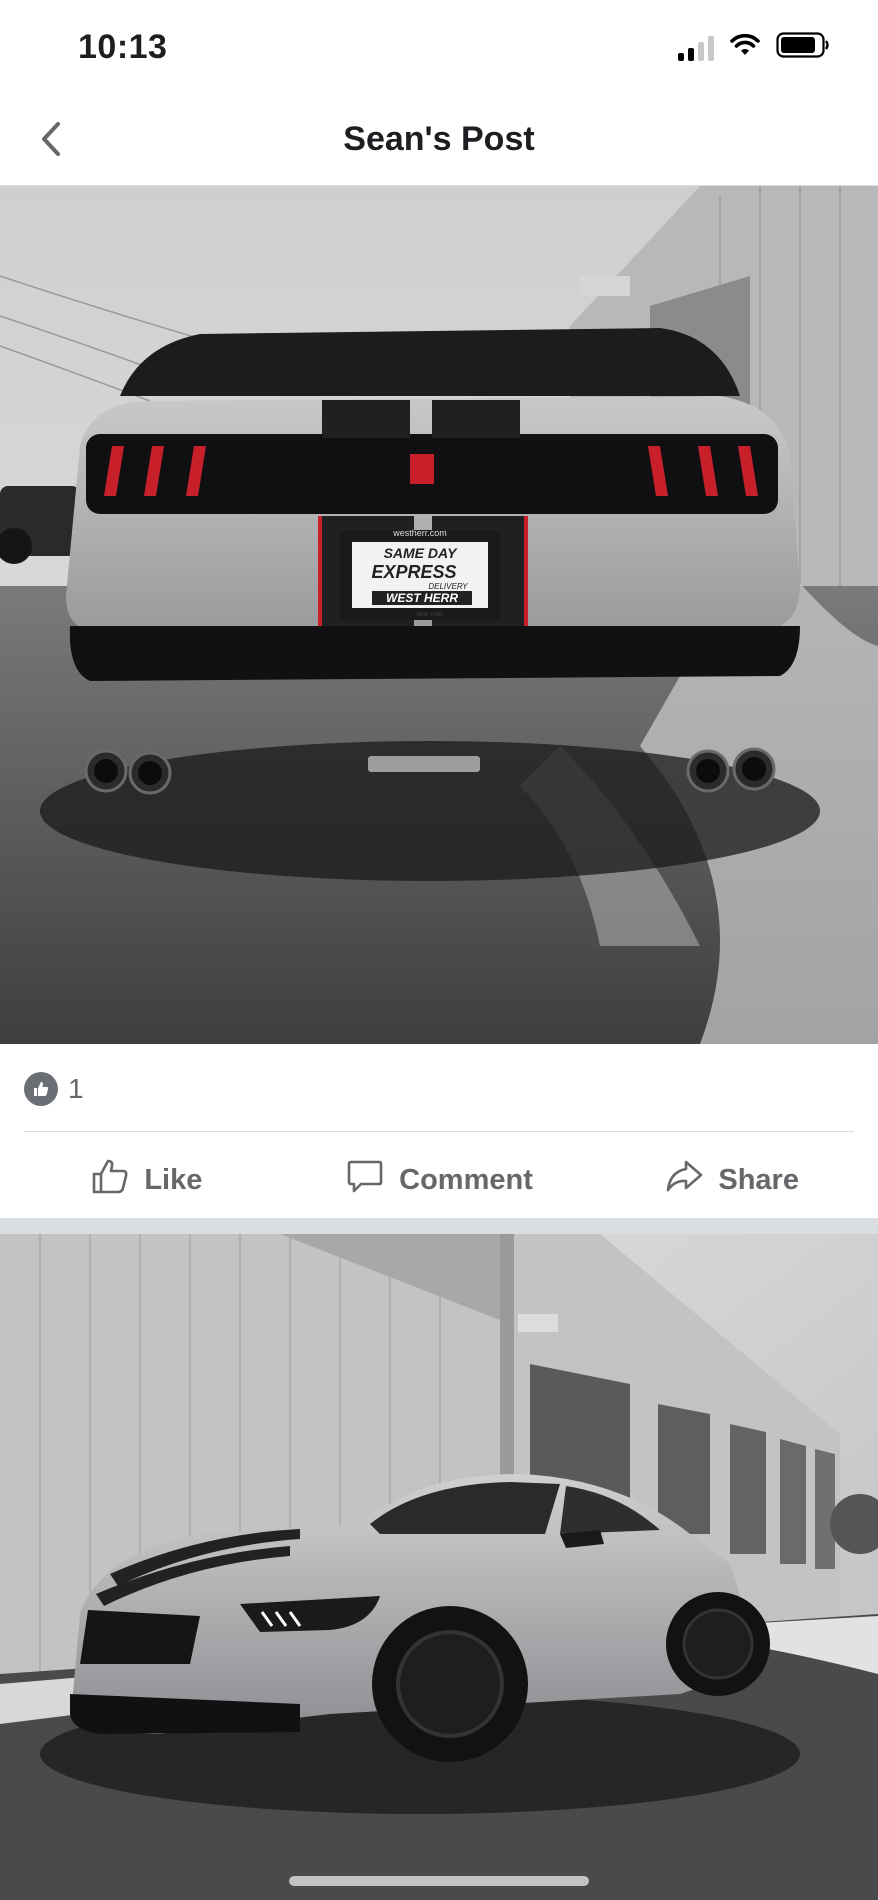 This screenshot has height=1900, width=878. Describe the element at coordinates (696, 48) in the screenshot. I see `cellular-signal-icon` at that location.